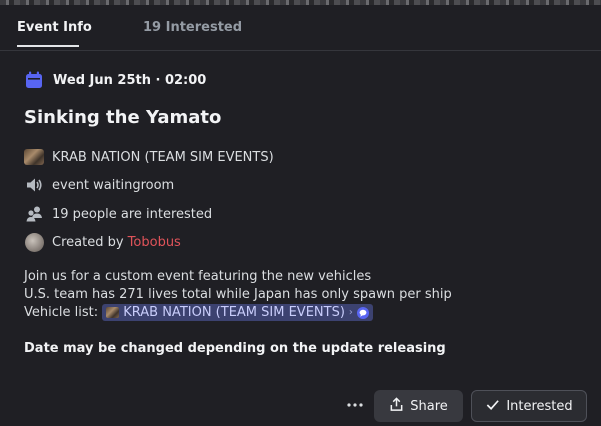 This screenshot has width=601, height=426. Describe the element at coordinates (163, 157) in the screenshot. I see `server-name: KRAB NATION (TEAM SIM EVENTS)` at that location.